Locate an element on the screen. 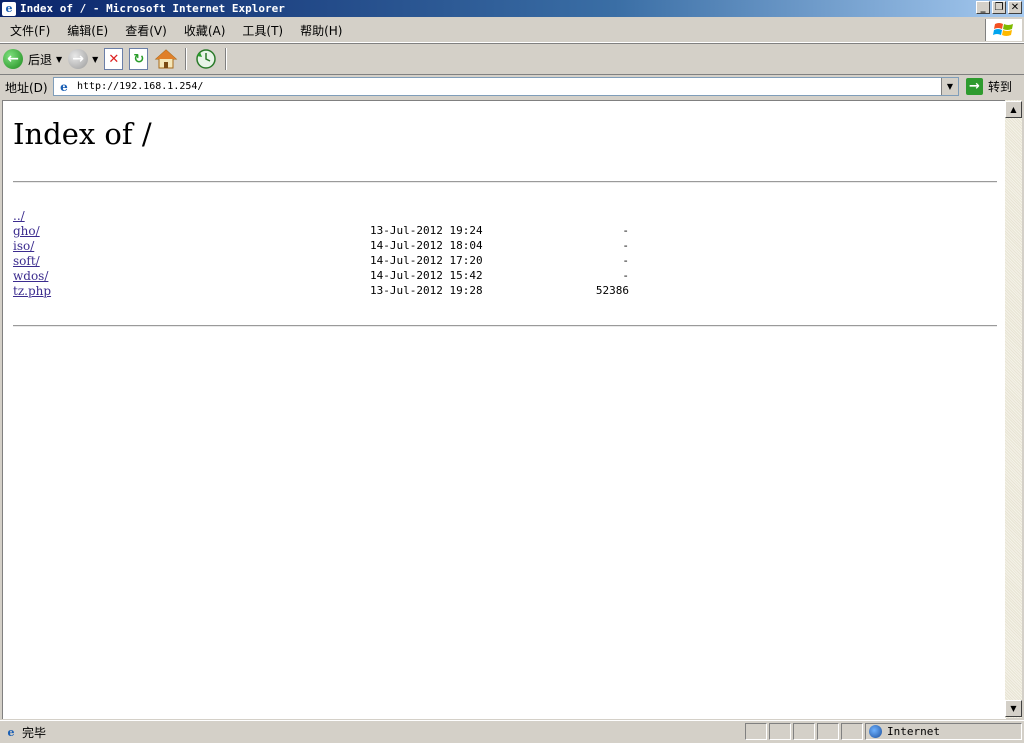 The image size is (1024, 743). security-zone-panel: Internet is located at coordinates (943, 731).